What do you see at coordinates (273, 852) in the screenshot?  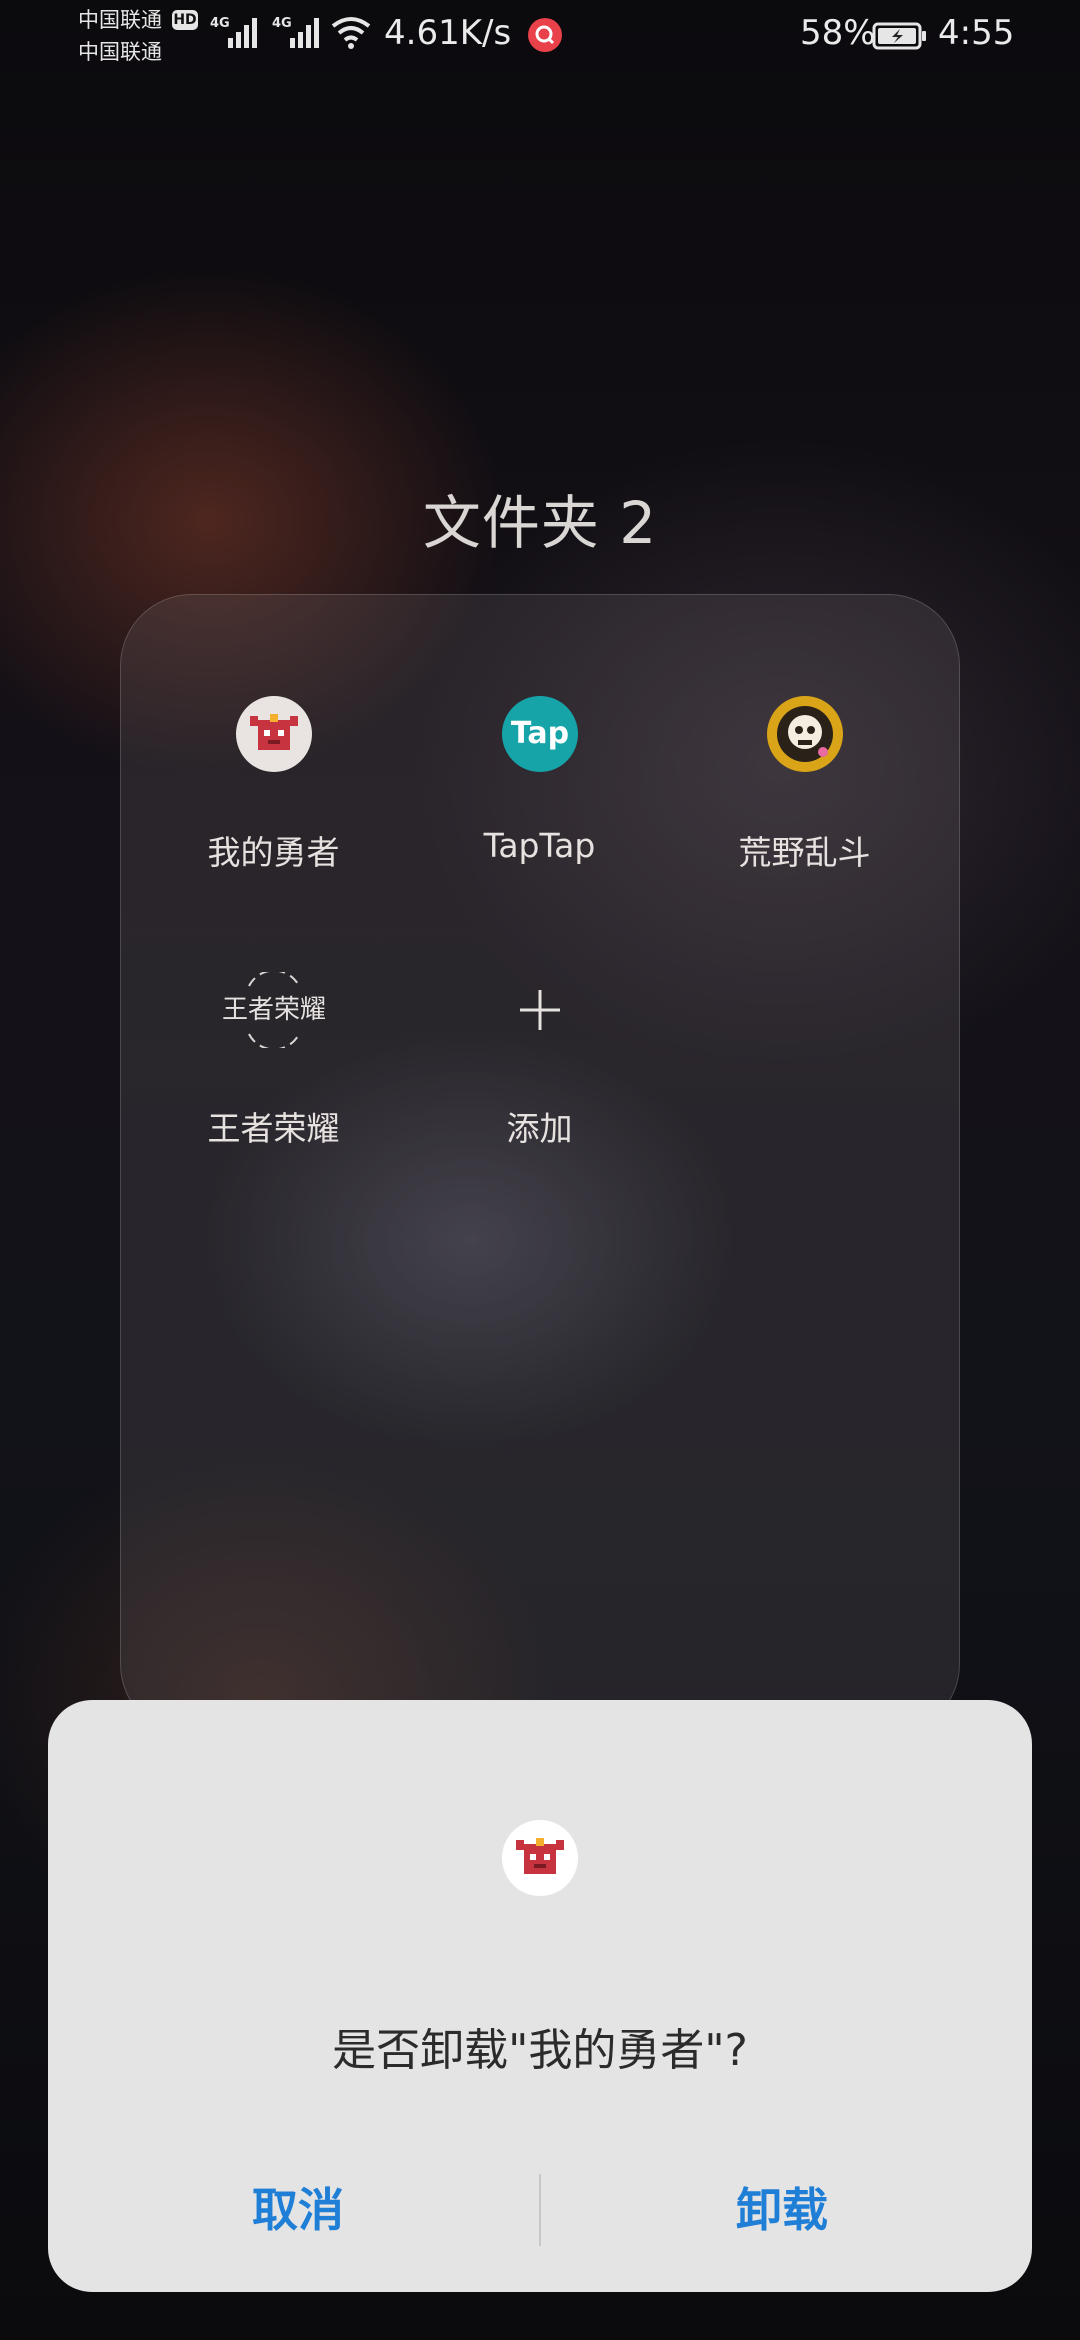 I see `app-label: 我的勇者` at bounding box center [273, 852].